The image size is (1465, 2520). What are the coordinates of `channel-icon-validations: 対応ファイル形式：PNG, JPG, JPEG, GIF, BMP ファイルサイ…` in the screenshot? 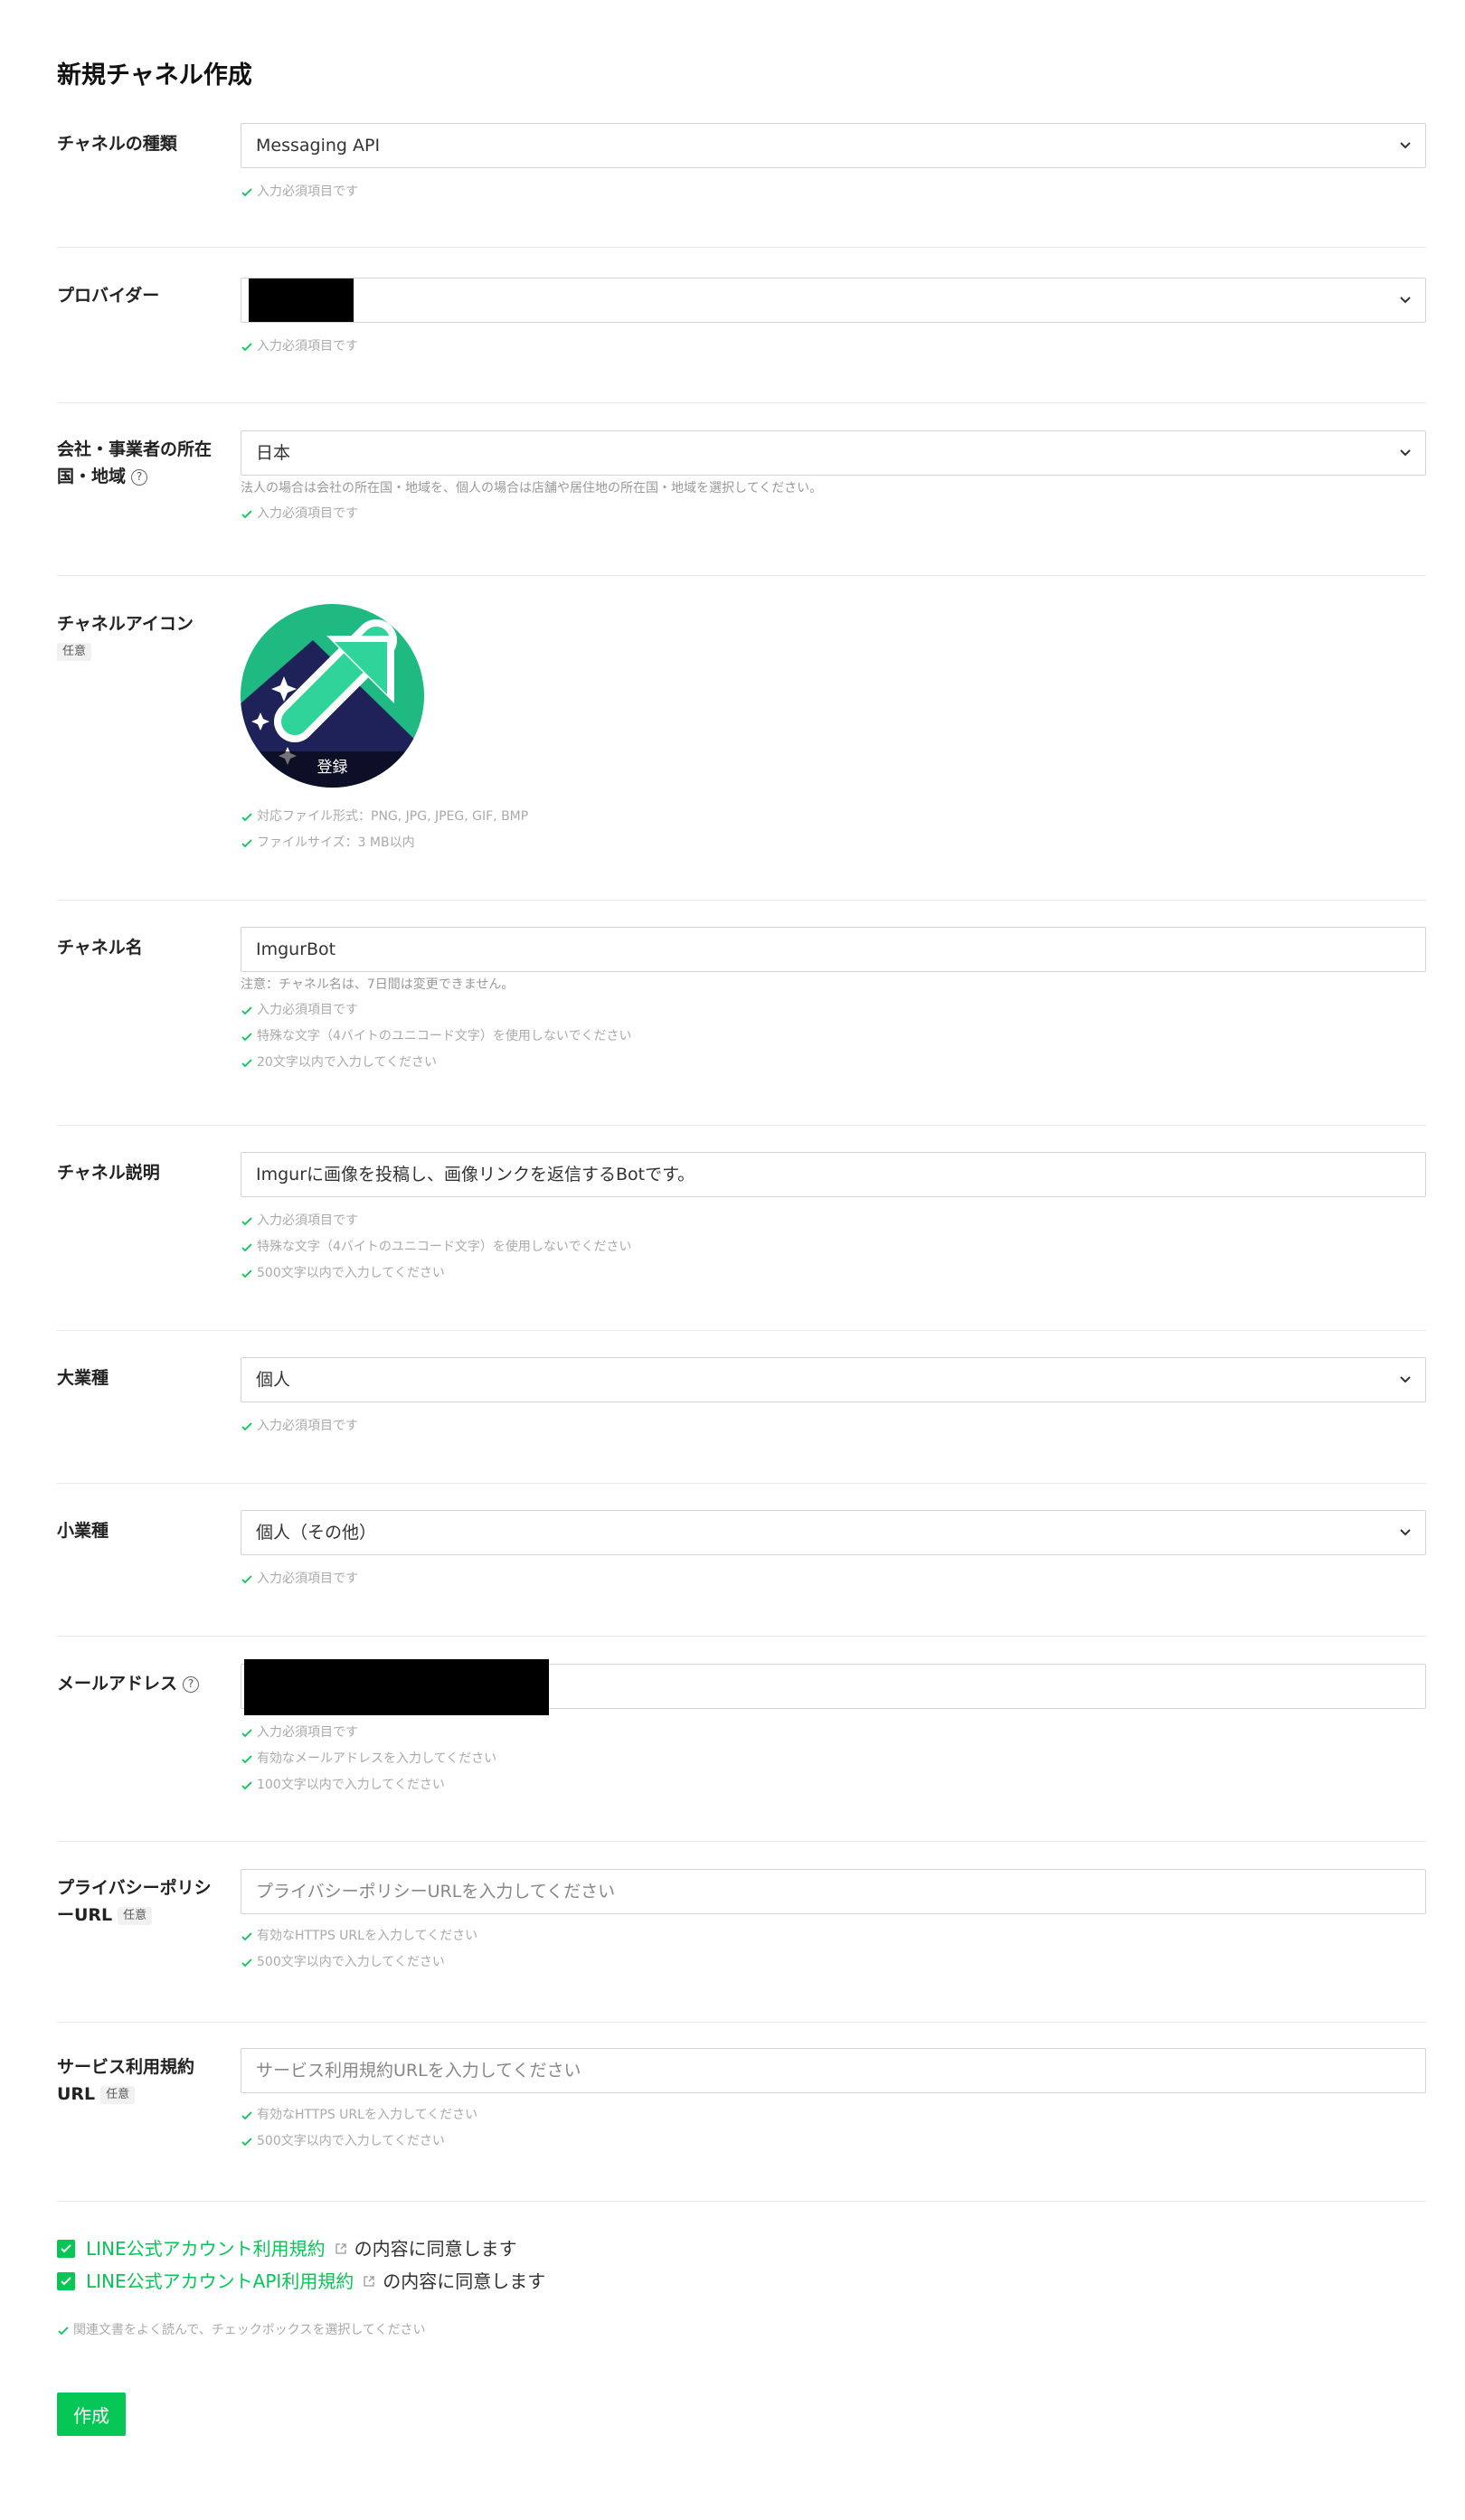 It's located at (833, 830).